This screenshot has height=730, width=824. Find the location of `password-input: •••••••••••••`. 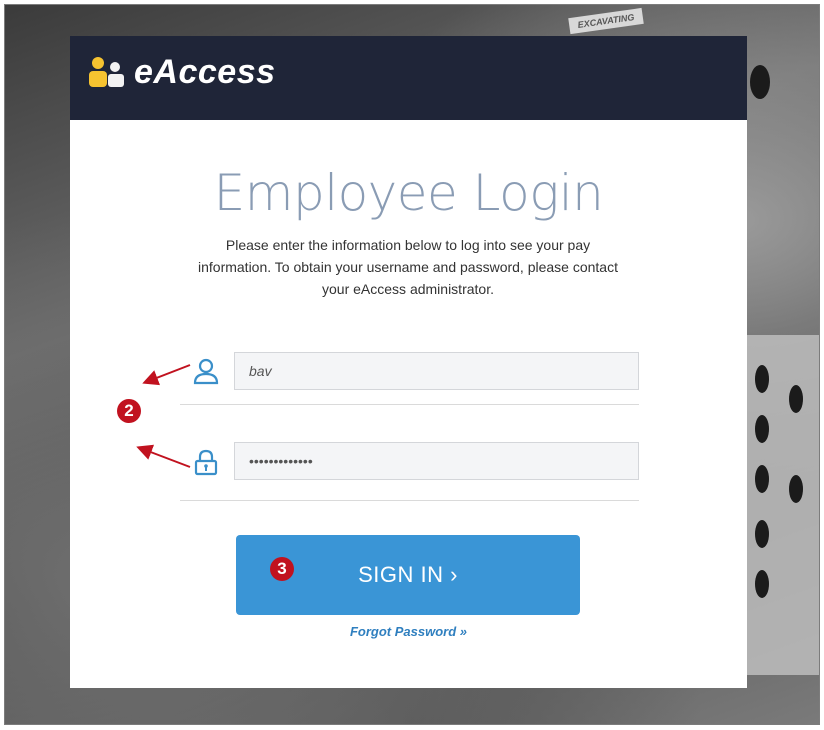

password-input: ••••••••••••• is located at coordinates (436, 461).